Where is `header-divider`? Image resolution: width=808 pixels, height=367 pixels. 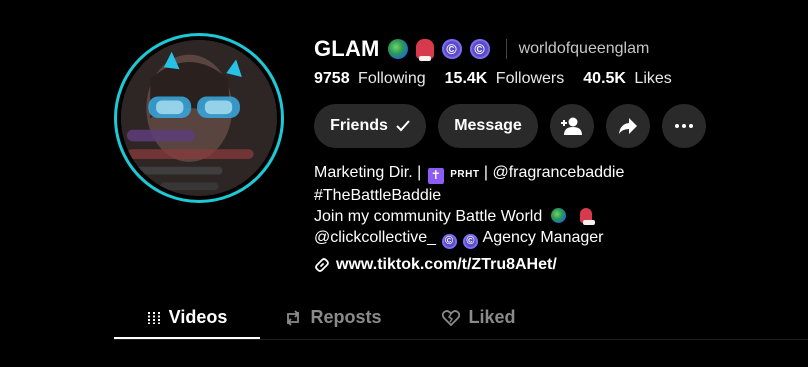 header-divider is located at coordinates (506, 49).